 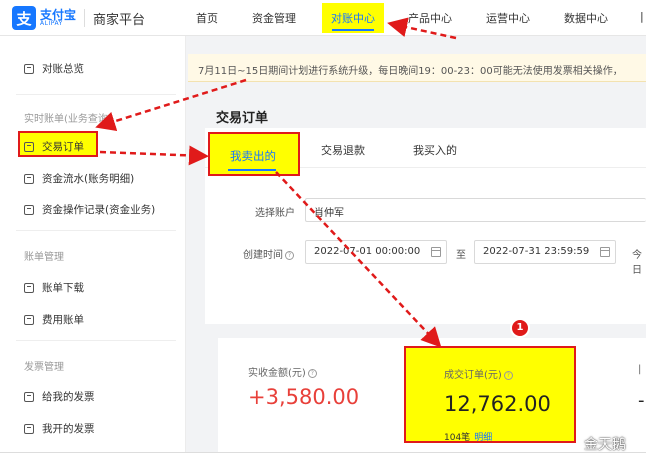 What do you see at coordinates (586, 18) in the screenshot?
I see `nav-data: 数据中心` at bounding box center [586, 18].